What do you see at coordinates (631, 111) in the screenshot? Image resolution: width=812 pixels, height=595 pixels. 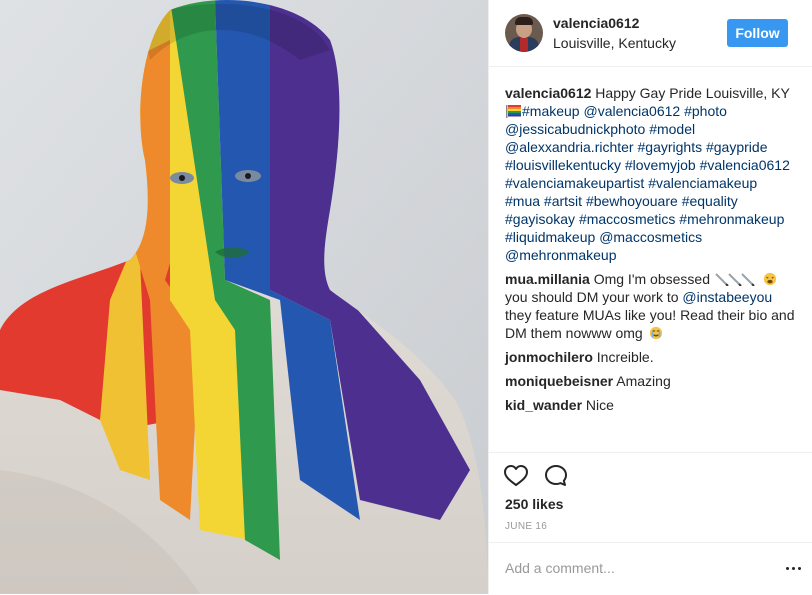 I see `caption-hashtag: @valencia0612` at bounding box center [631, 111].